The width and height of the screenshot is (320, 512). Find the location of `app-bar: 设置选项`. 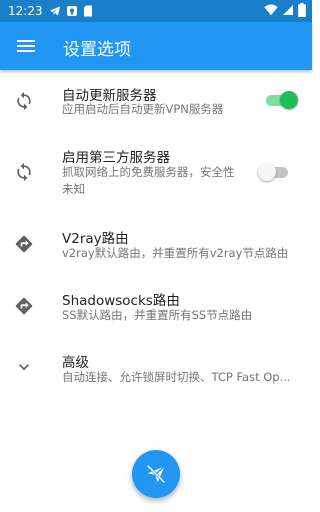

app-bar: 设置选项 is located at coordinates (156, 46).